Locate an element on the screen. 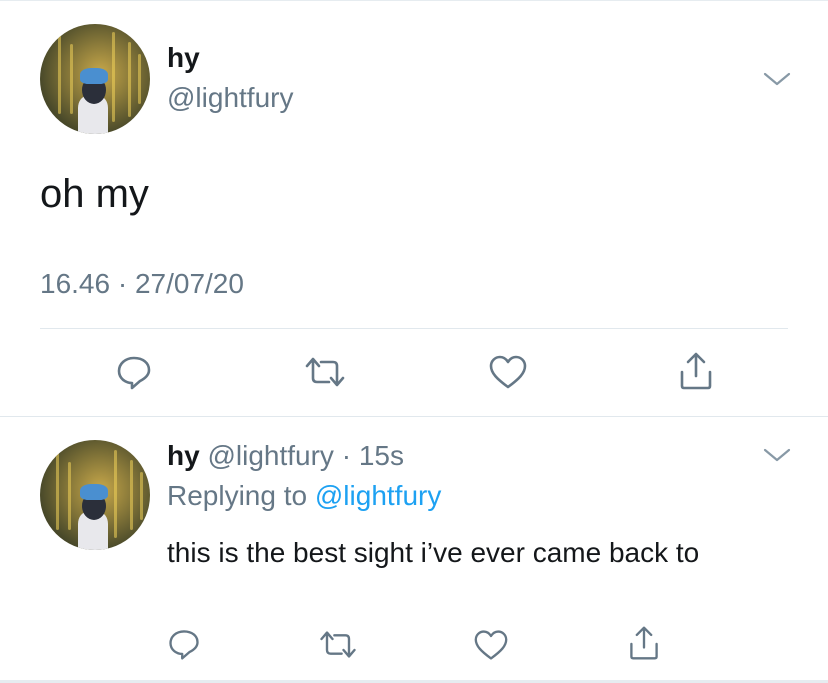 The width and height of the screenshot is (828, 683). avatar is located at coordinates (95, 79).